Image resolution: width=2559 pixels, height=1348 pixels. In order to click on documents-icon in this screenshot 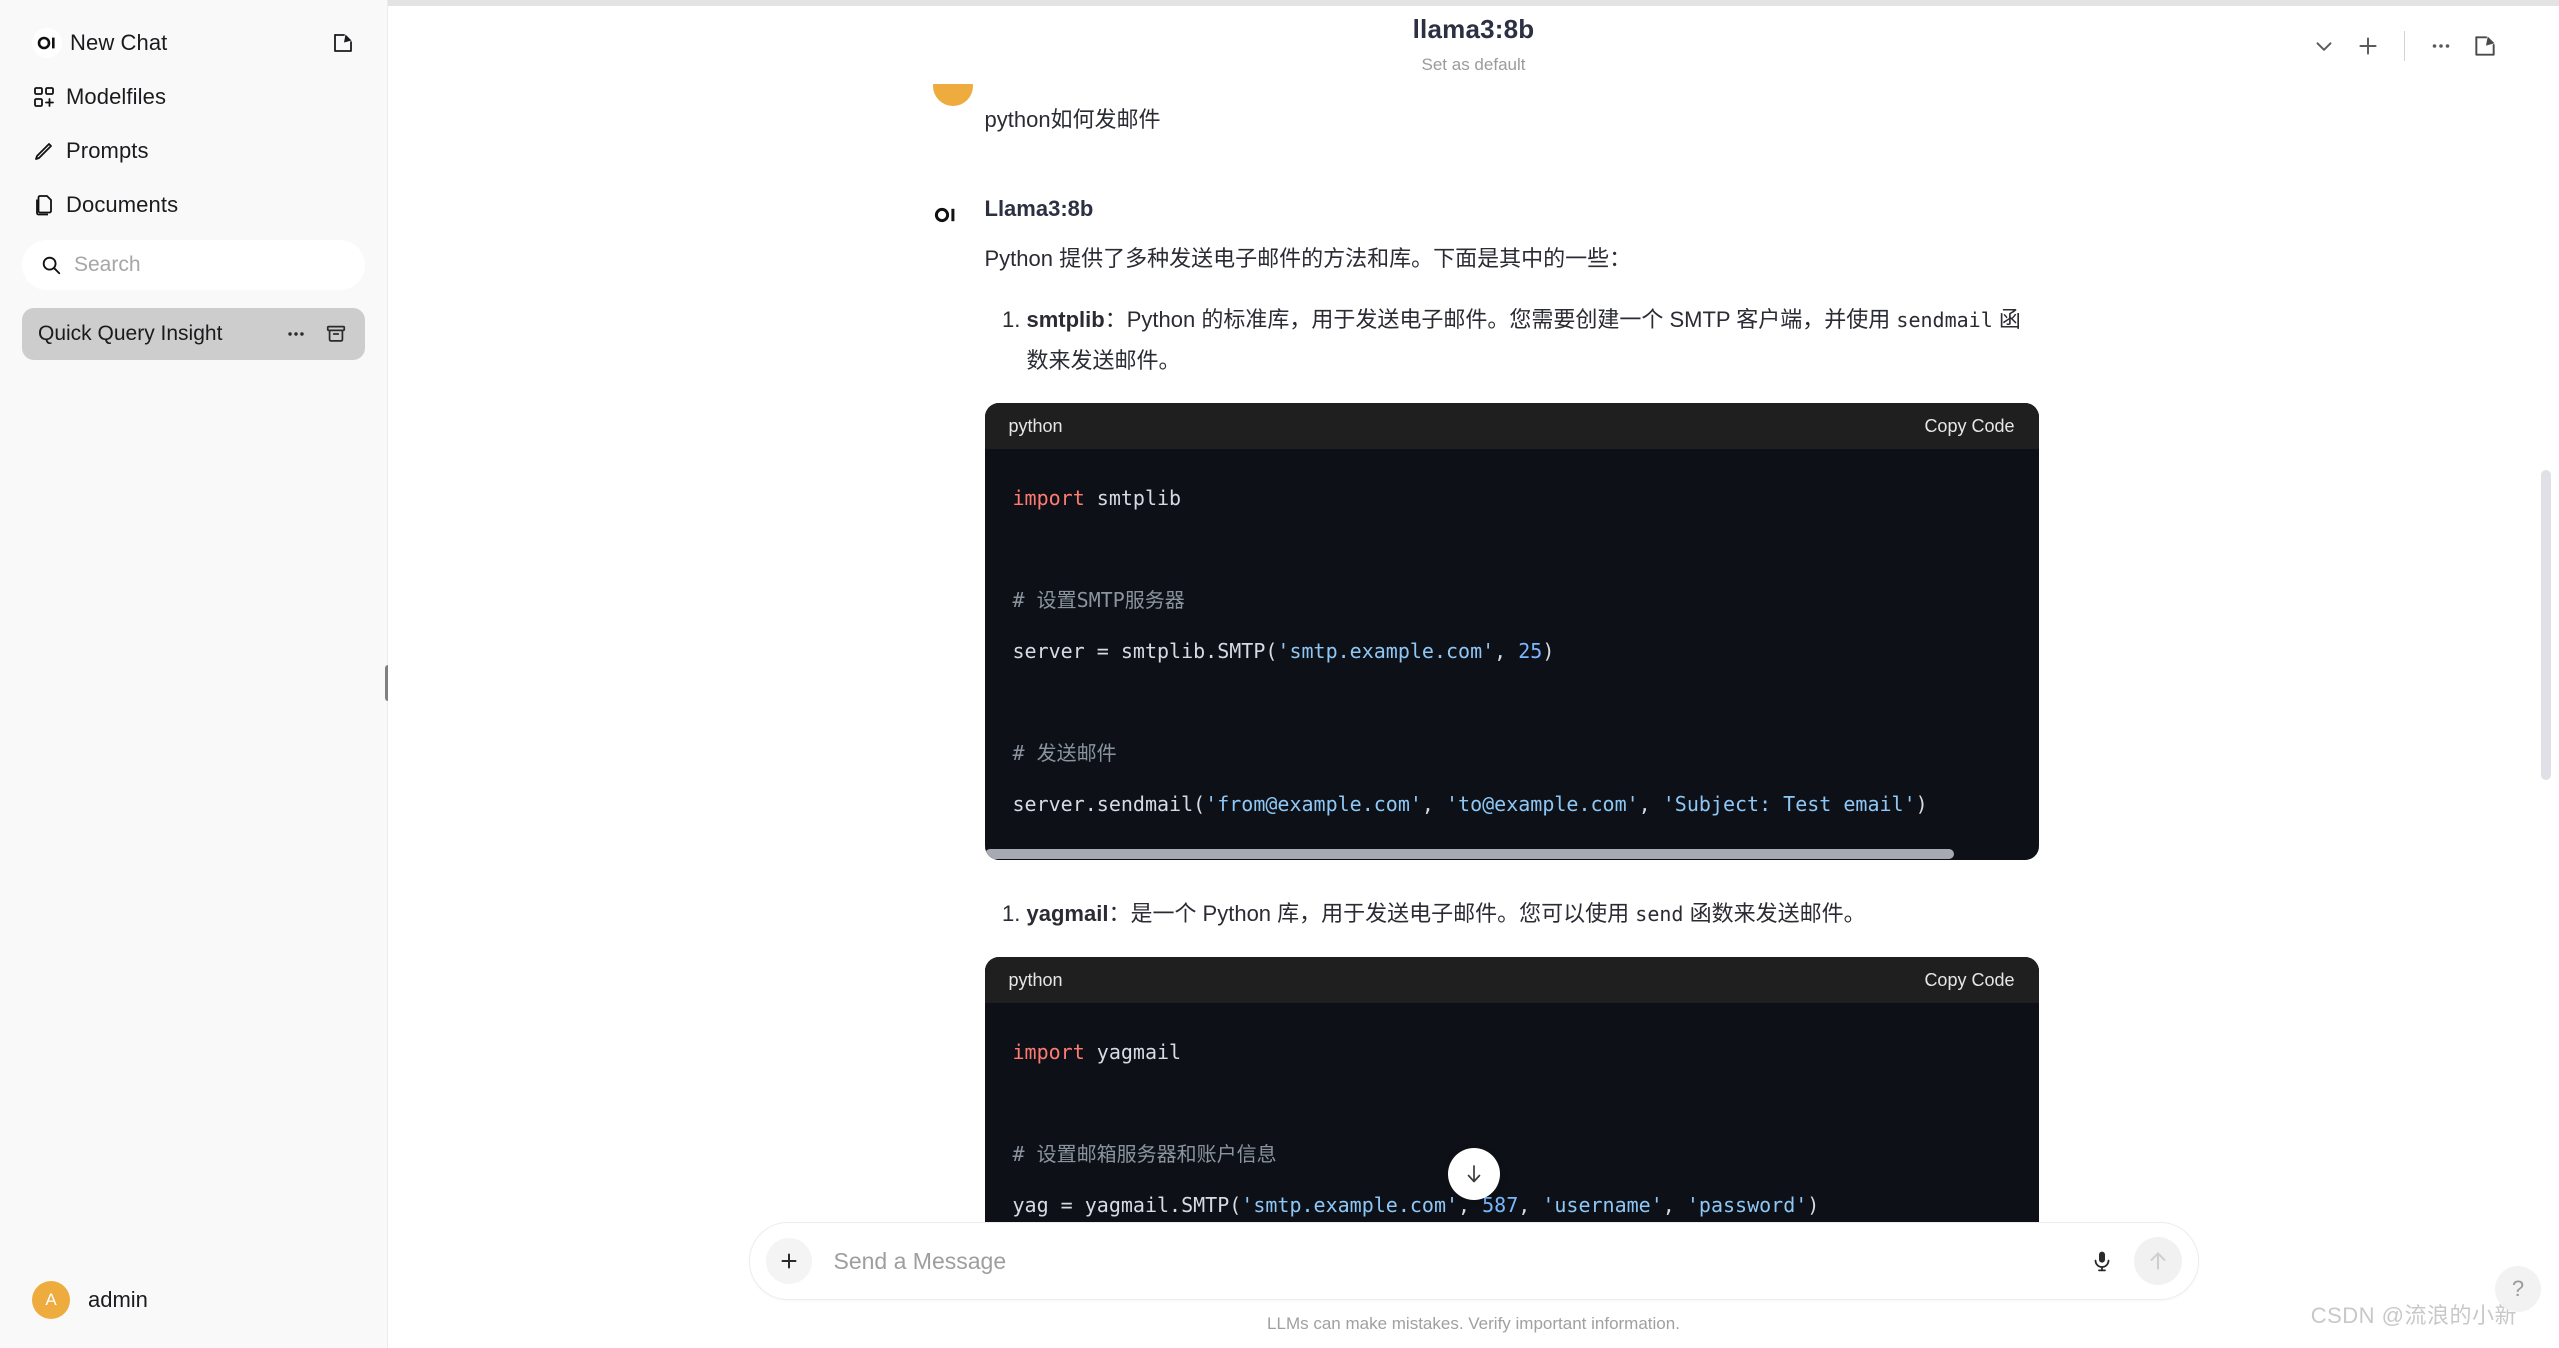, I will do `click(49, 205)`.